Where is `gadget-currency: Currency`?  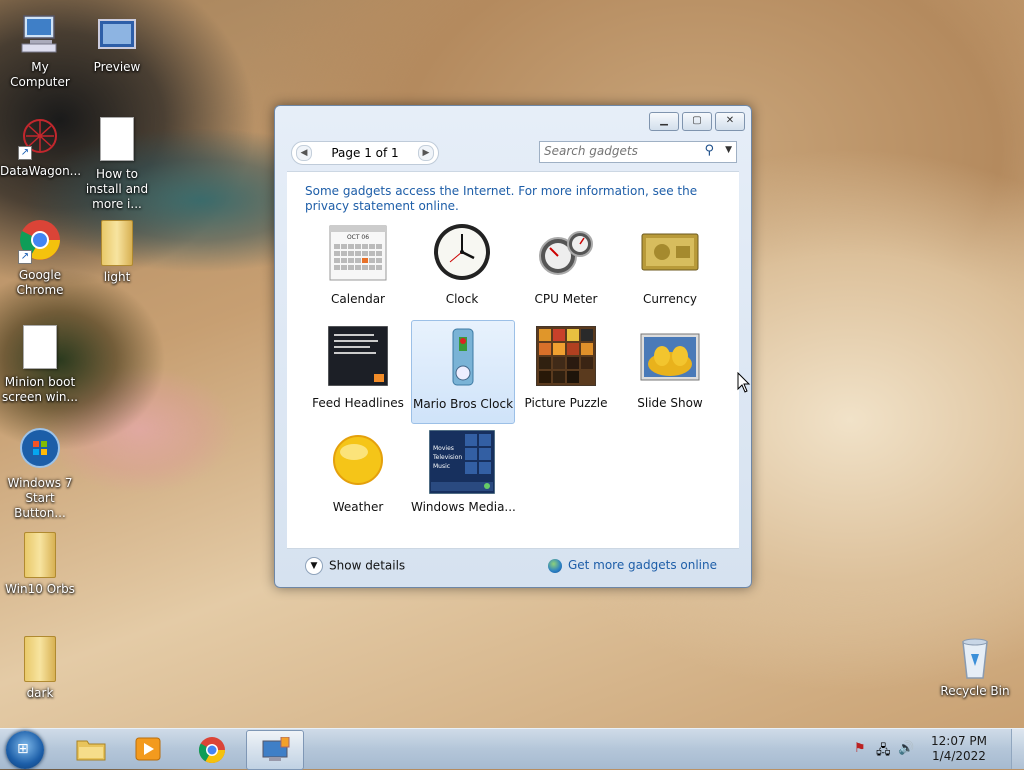 gadget-currency: Currency is located at coordinates (670, 267).